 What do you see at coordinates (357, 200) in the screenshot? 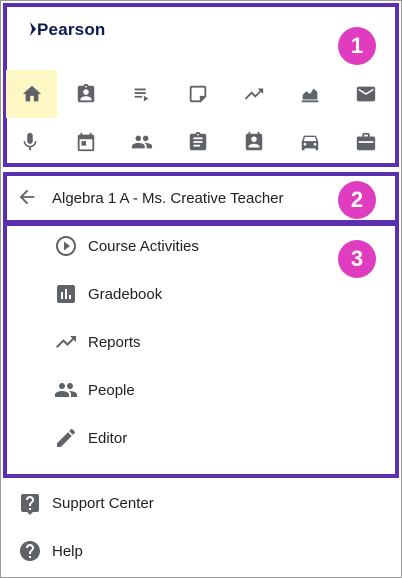
I see `callout-badge-2: 2` at bounding box center [357, 200].